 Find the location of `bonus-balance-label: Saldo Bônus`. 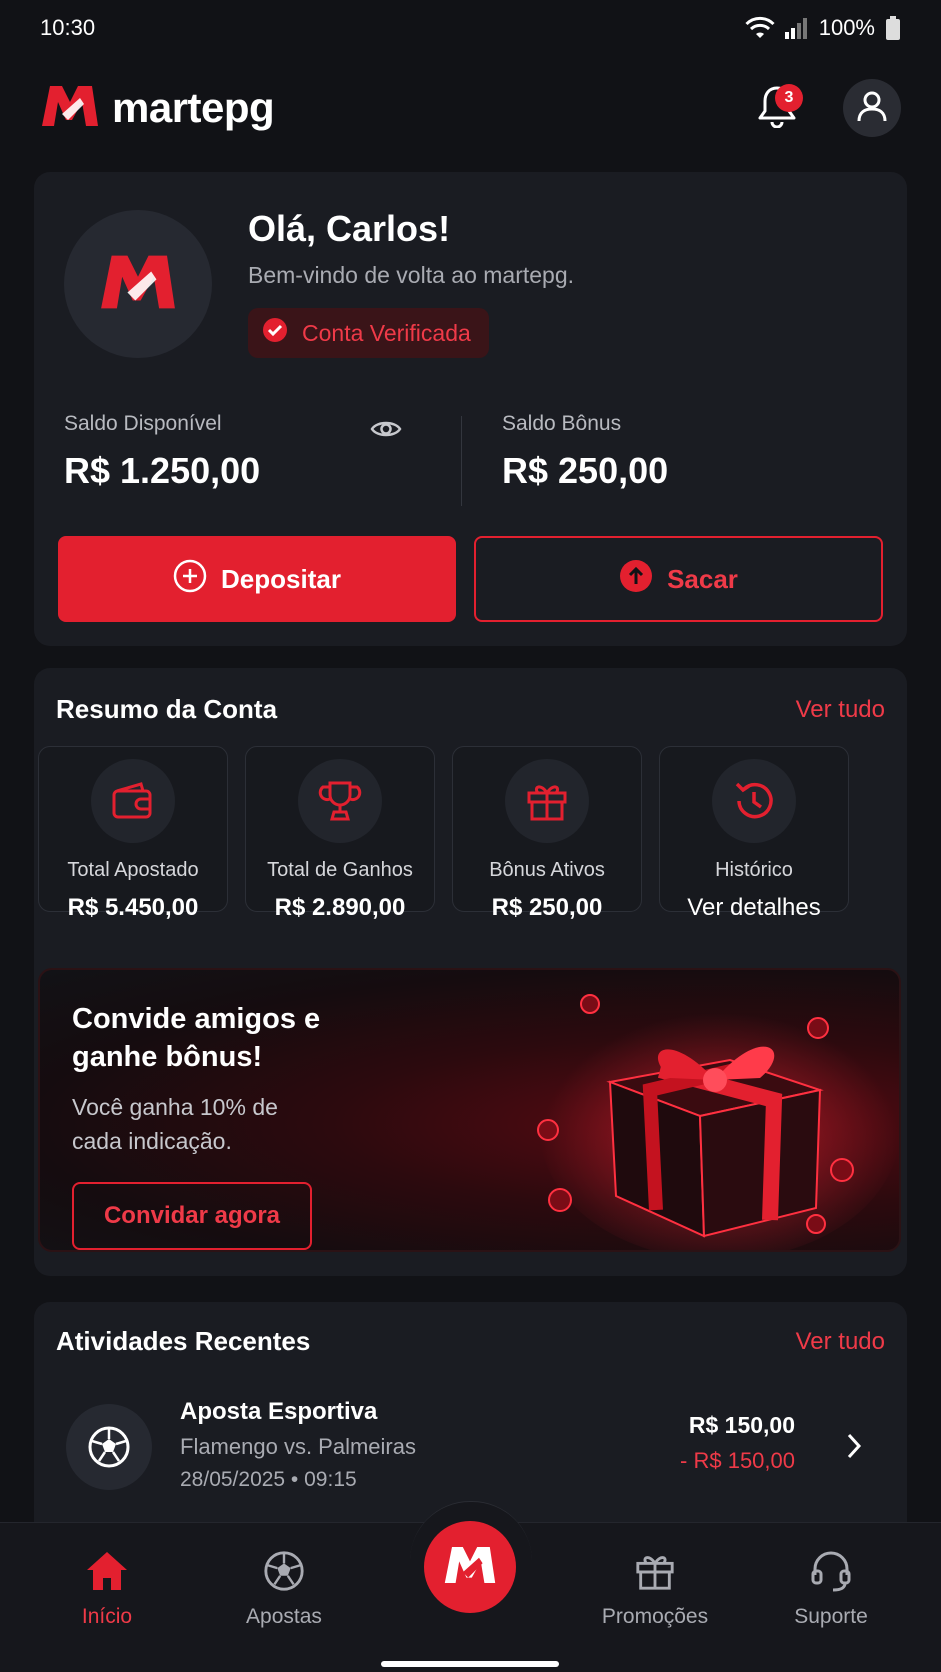

bonus-balance-label: Saldo Bônus is located at coordinates (562, 423).